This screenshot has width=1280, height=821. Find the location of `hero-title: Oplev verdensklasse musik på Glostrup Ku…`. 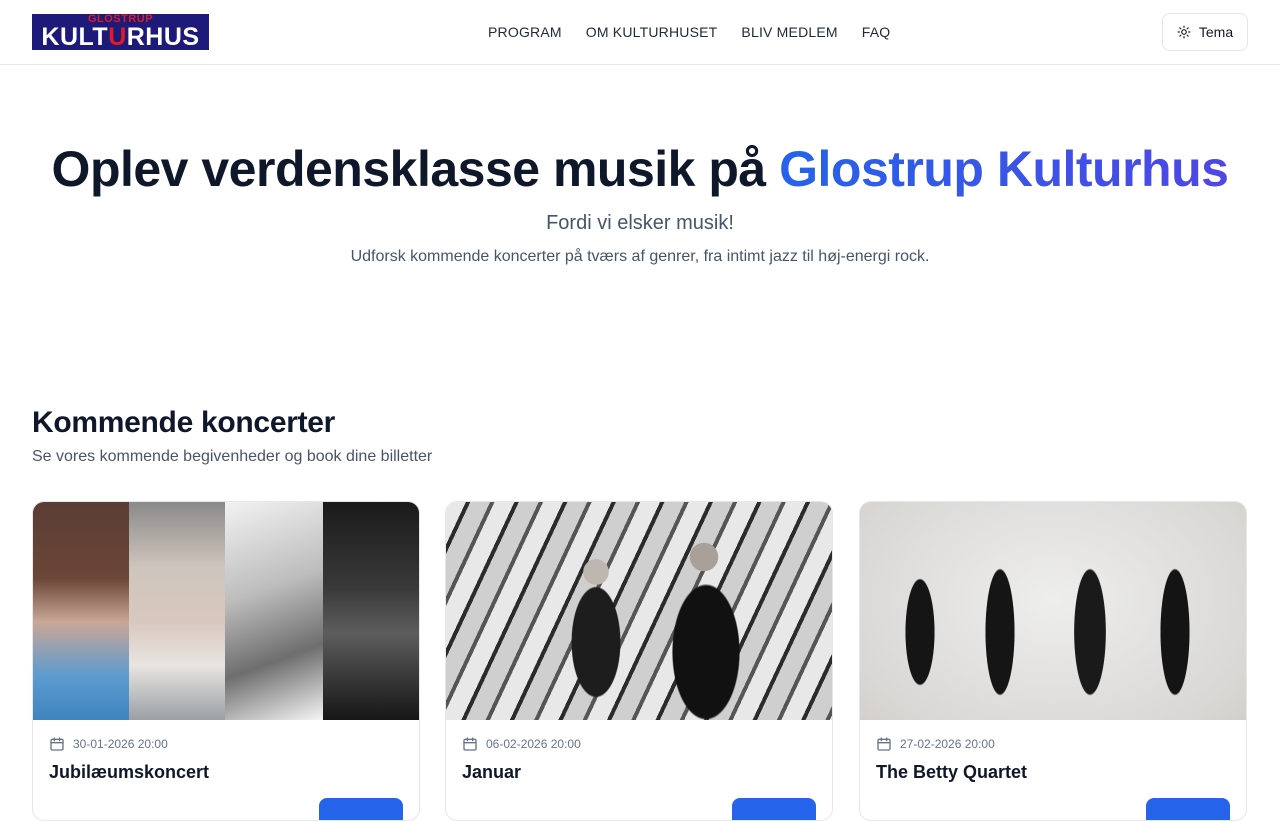

hero-title: Oplev verdensklasse musik på Glostrup Ku… is located at coordinates (640, 169).